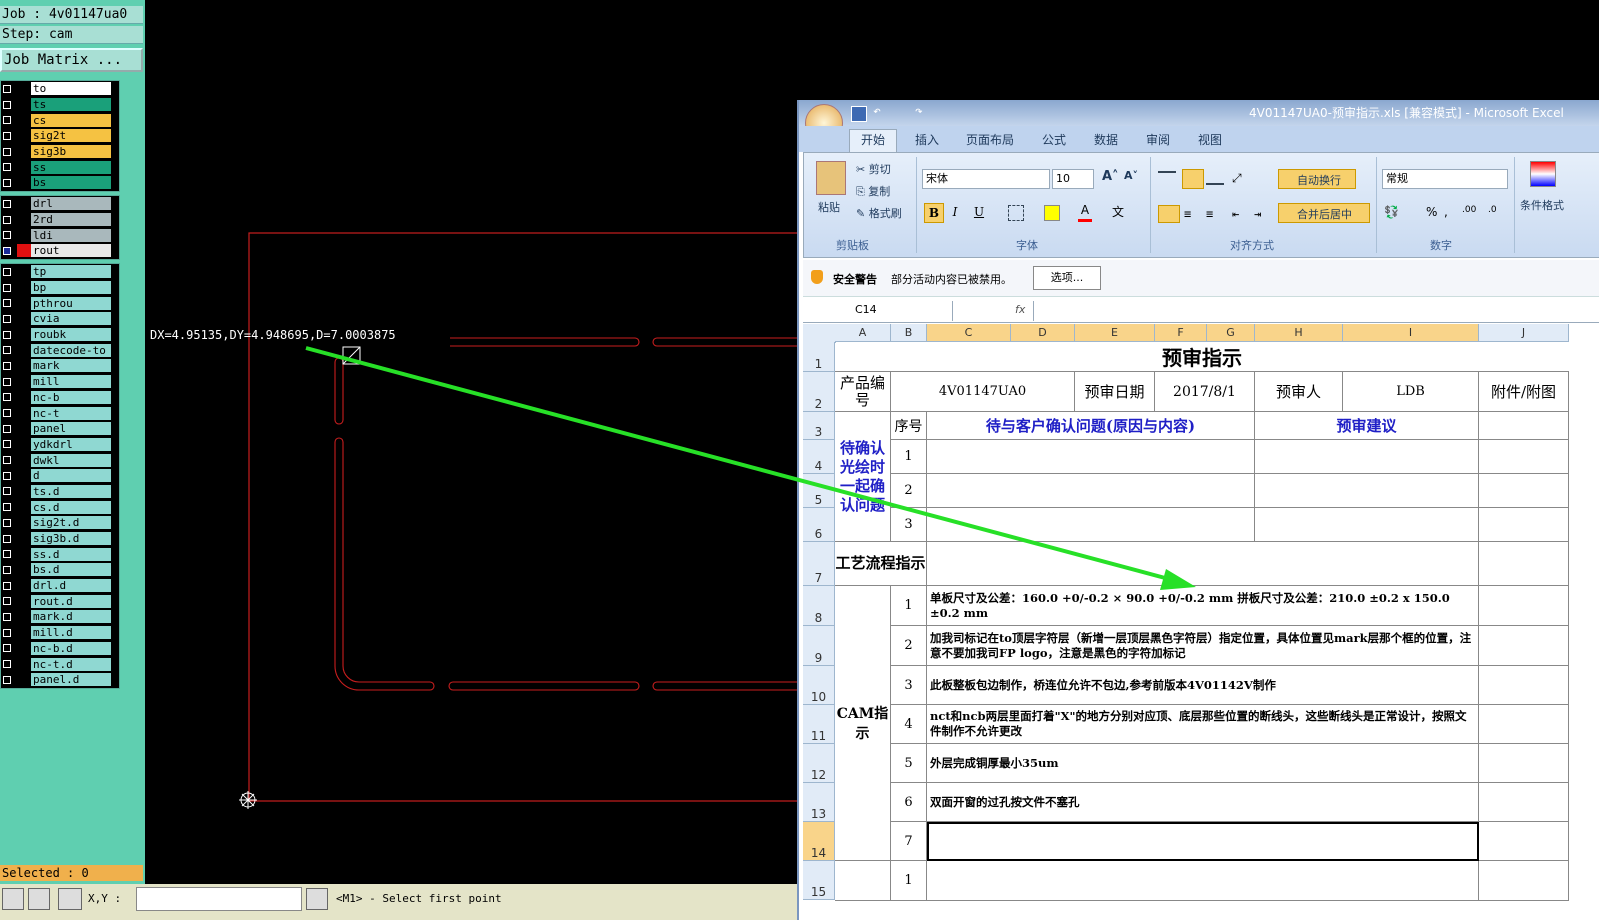 This screenshot has width=1599, height=920. I want to click on currency-icon: 💱, so click(1391, 212).